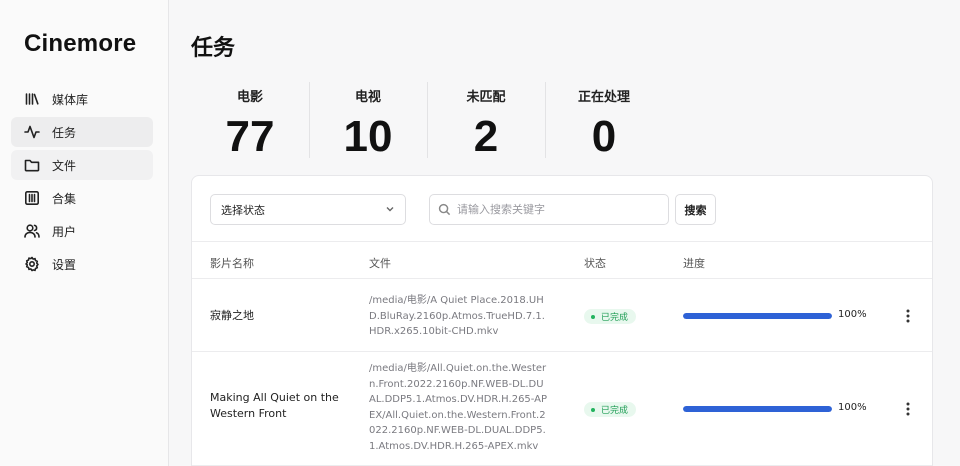 This screenshot has height=466, width=960. I want to click on activity-icon, so click(31, 132).